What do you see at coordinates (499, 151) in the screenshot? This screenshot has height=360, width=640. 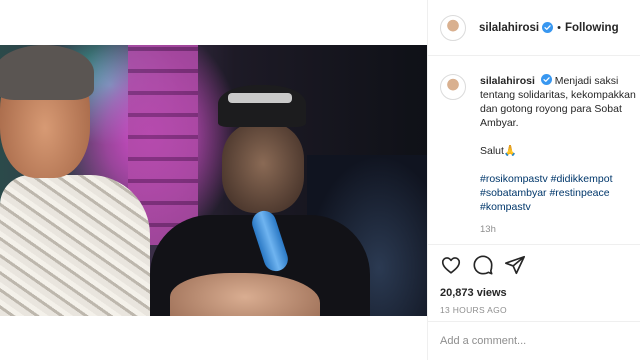 I see `caption-salut: Salut🙏` at bounding box center [499, 151].